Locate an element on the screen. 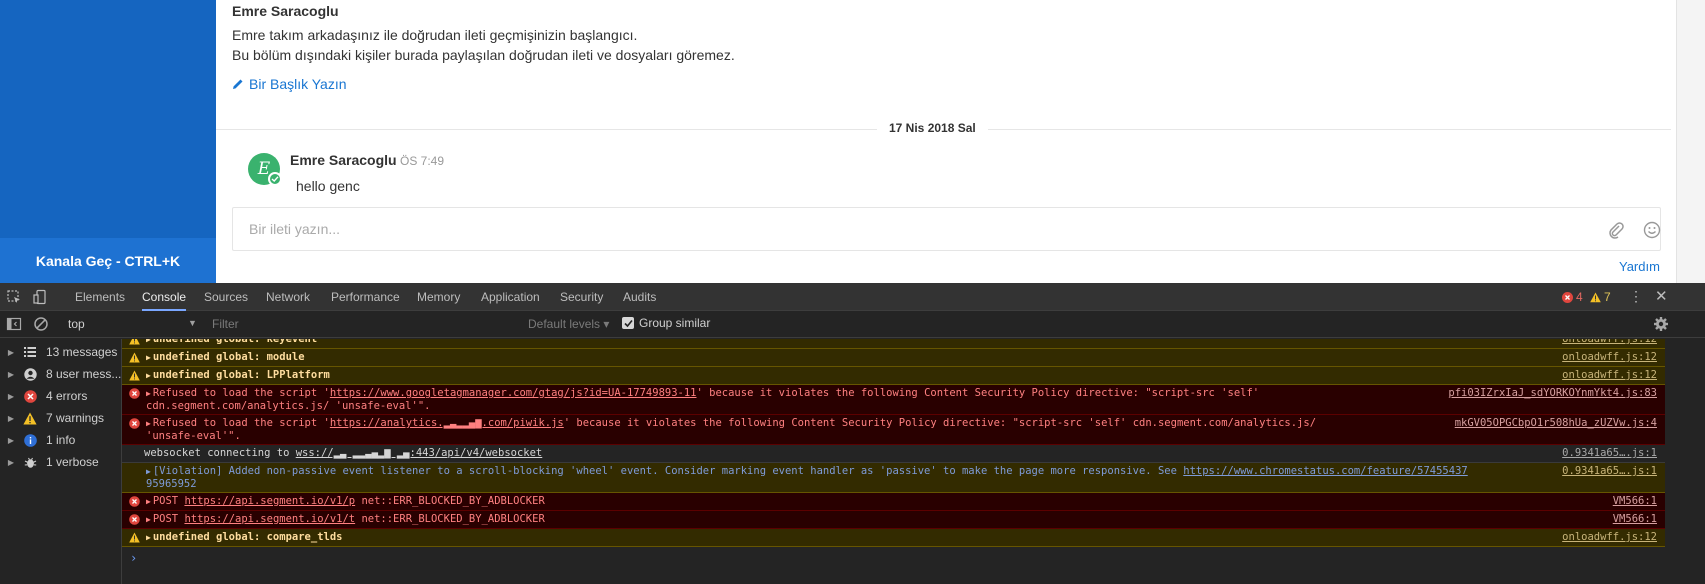 This screenshot has width=1705, height=584. tab-sources: Sources is located at coordinates (226, 297).